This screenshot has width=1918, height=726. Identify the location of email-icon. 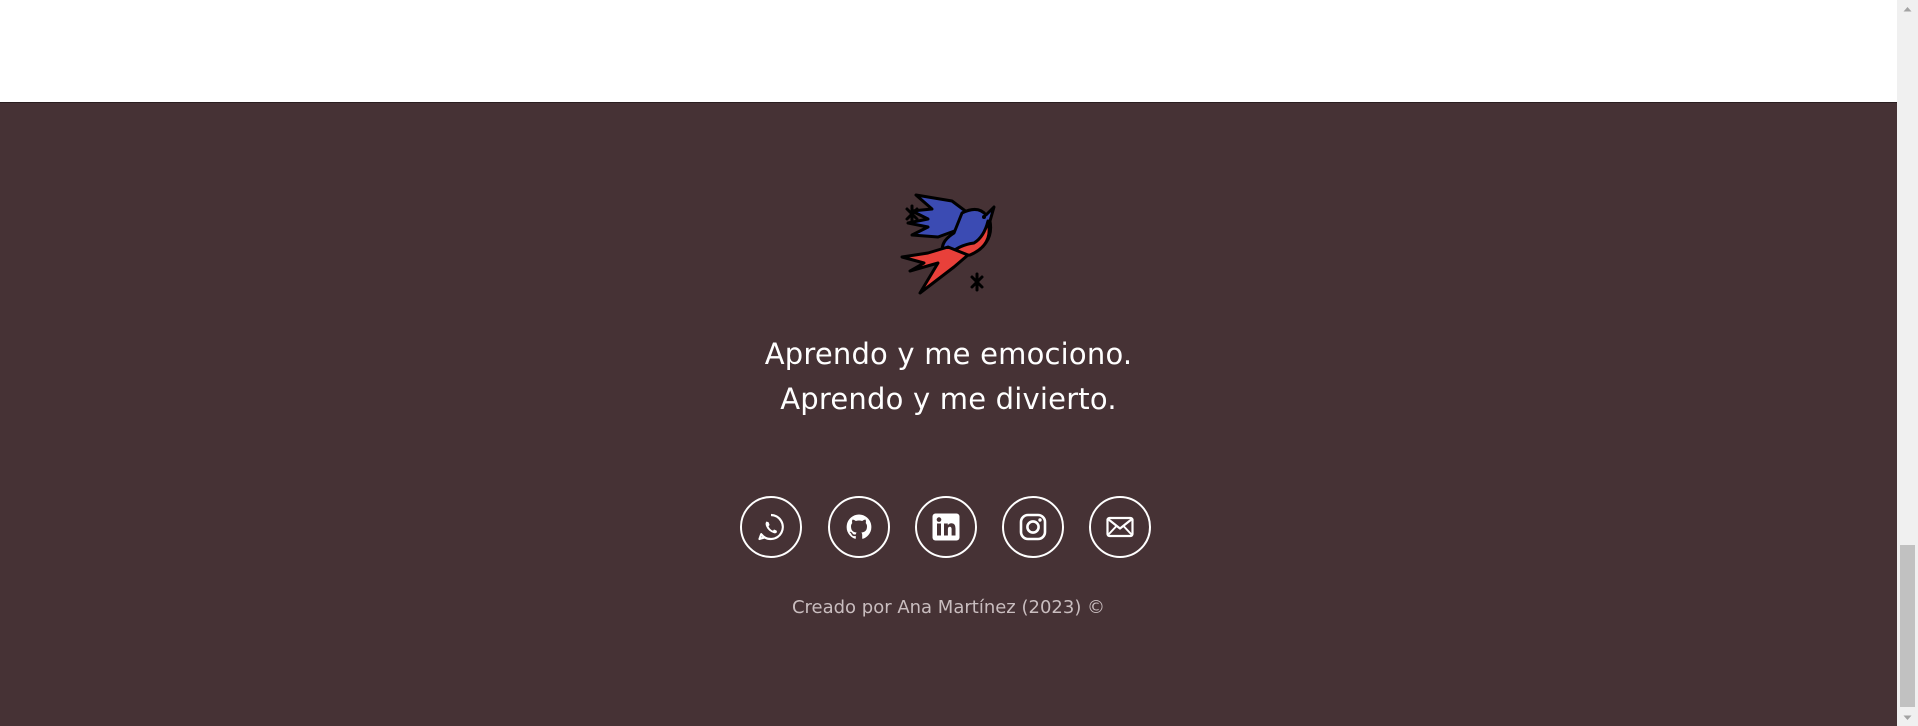
(1120, 527).